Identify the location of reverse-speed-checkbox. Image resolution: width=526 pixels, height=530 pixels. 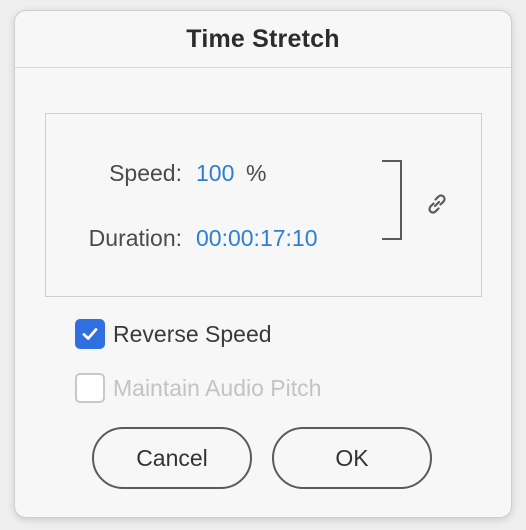
(90, 334).